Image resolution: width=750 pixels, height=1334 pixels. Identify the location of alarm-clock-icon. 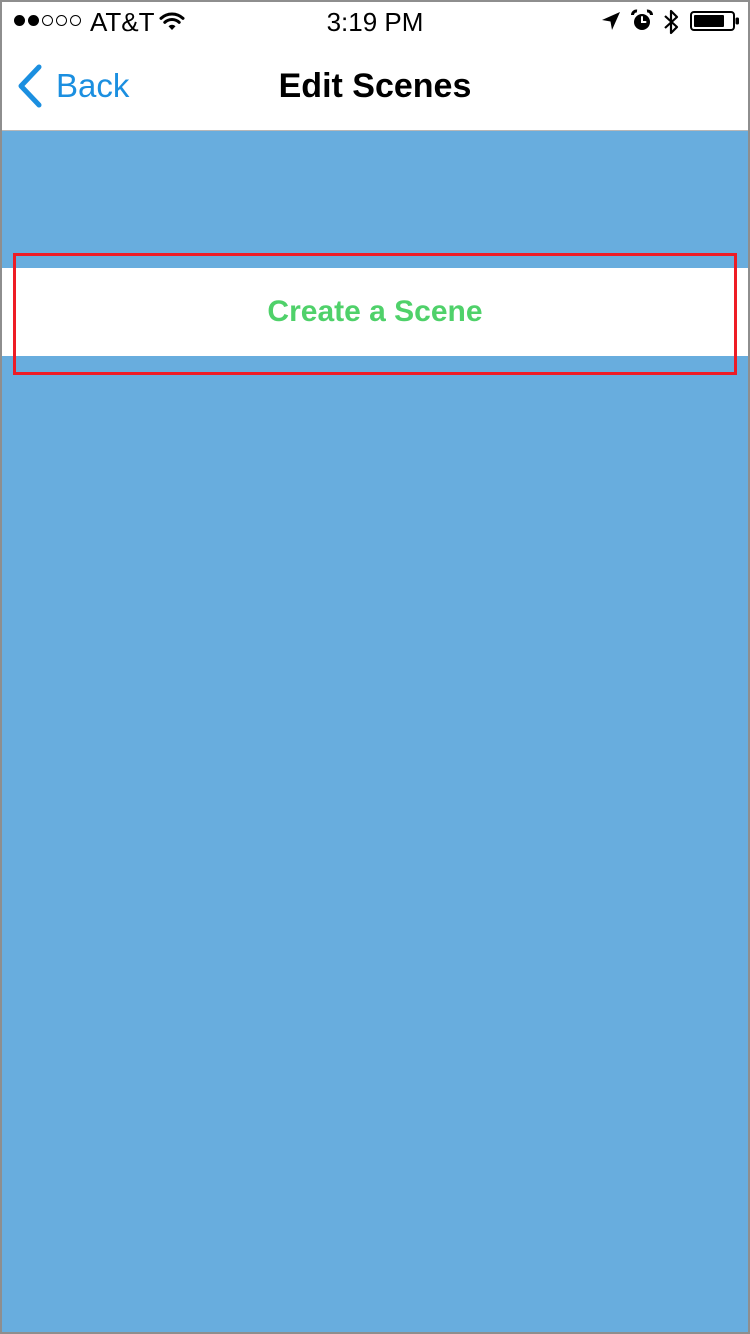
(642, 19).